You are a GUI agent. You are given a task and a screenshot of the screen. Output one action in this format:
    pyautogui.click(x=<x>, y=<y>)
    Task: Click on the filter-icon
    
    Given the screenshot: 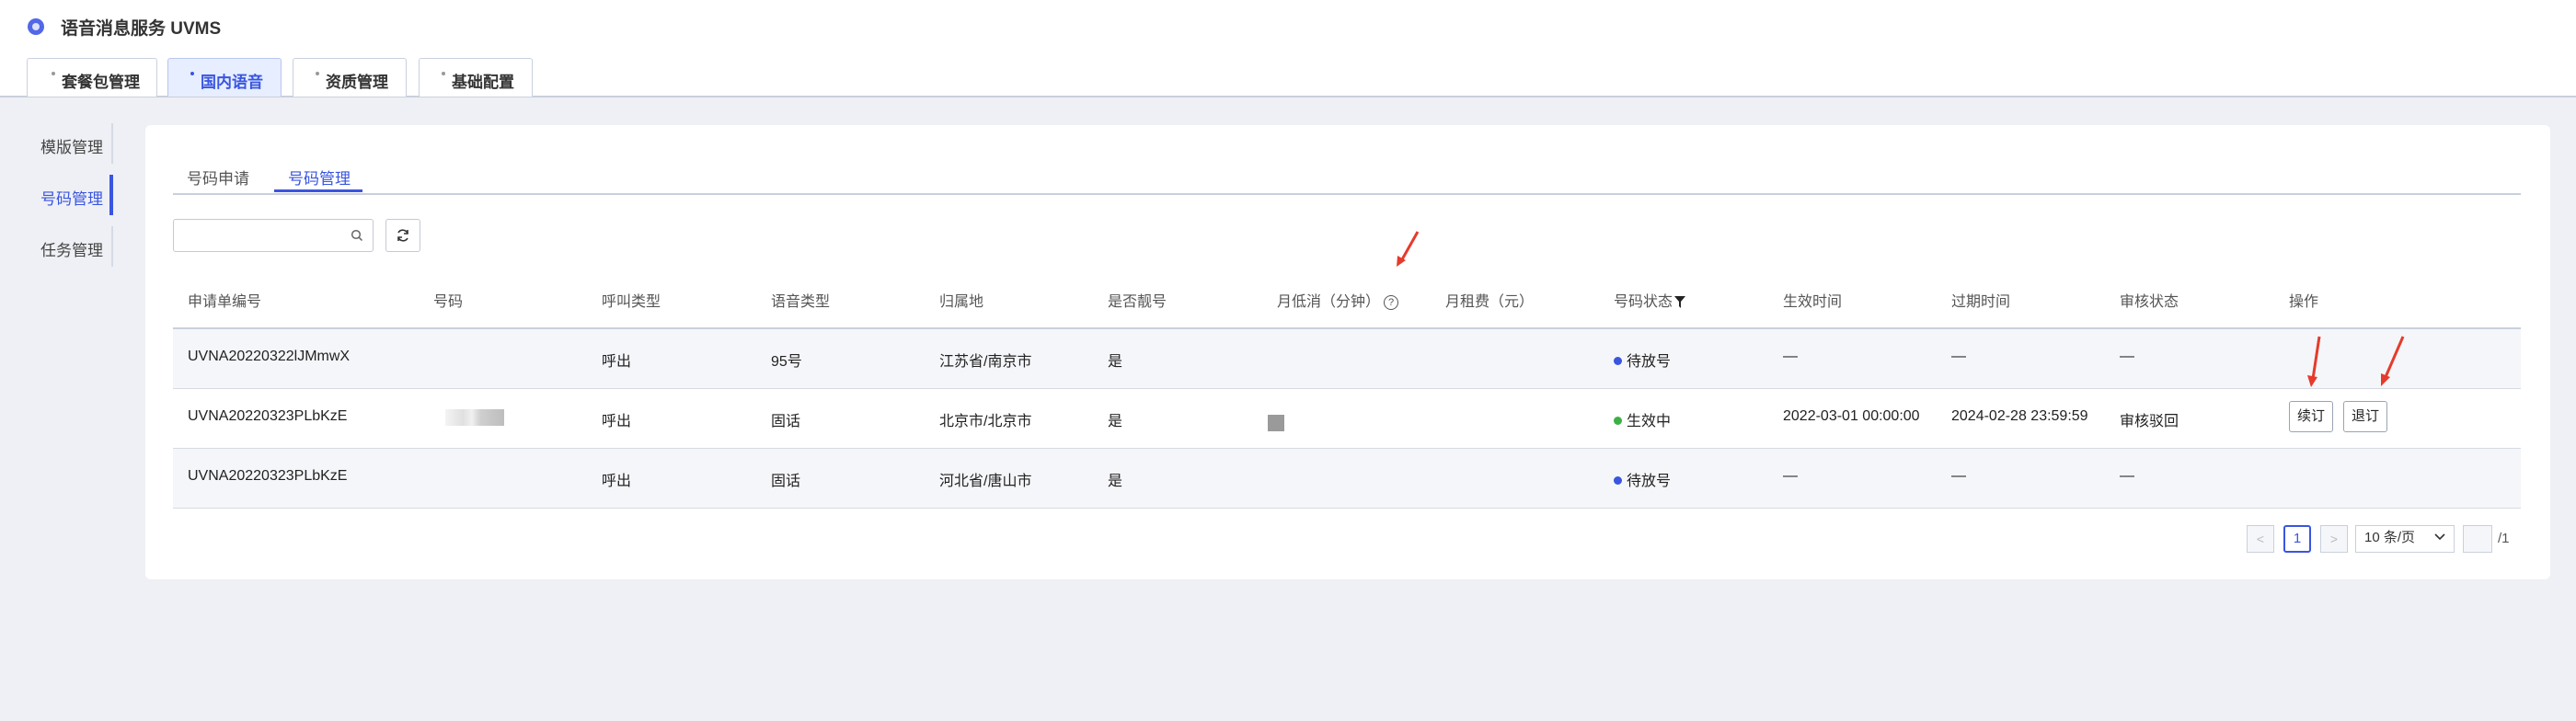 What is the action you would take?
    pyautogui.click(x=1680, y=302)
    